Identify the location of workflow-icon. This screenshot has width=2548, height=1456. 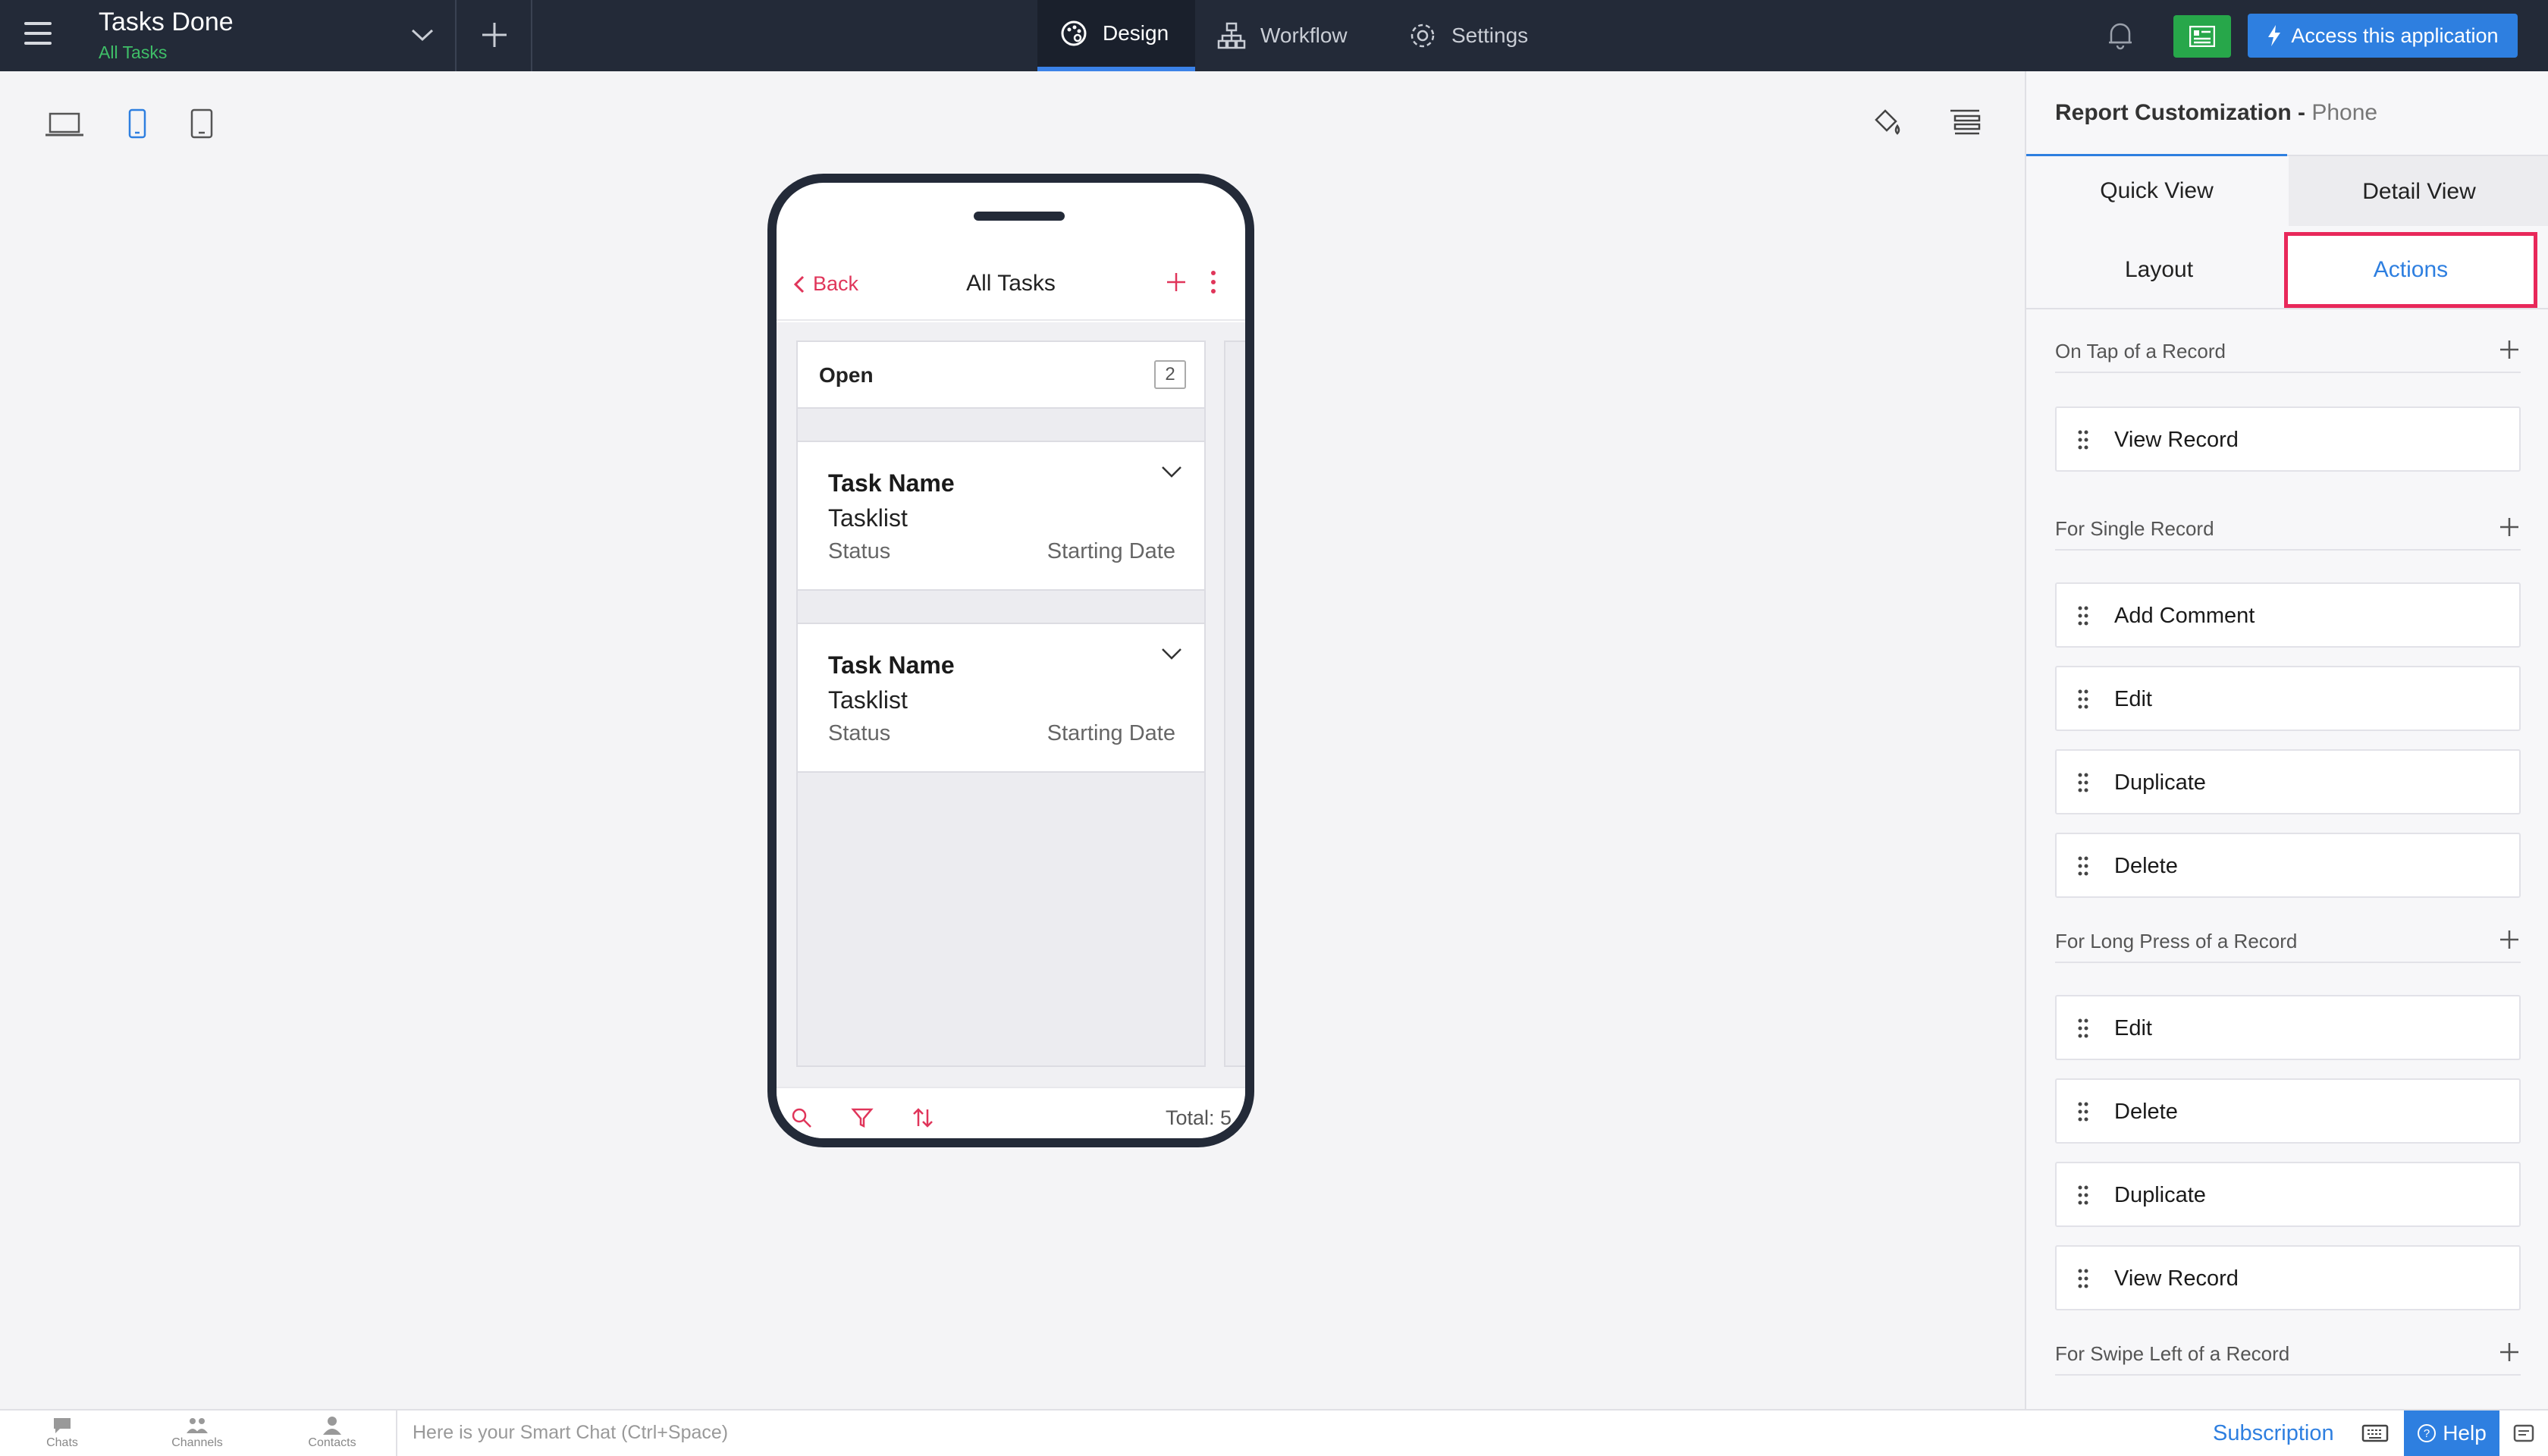
(1231, 35).